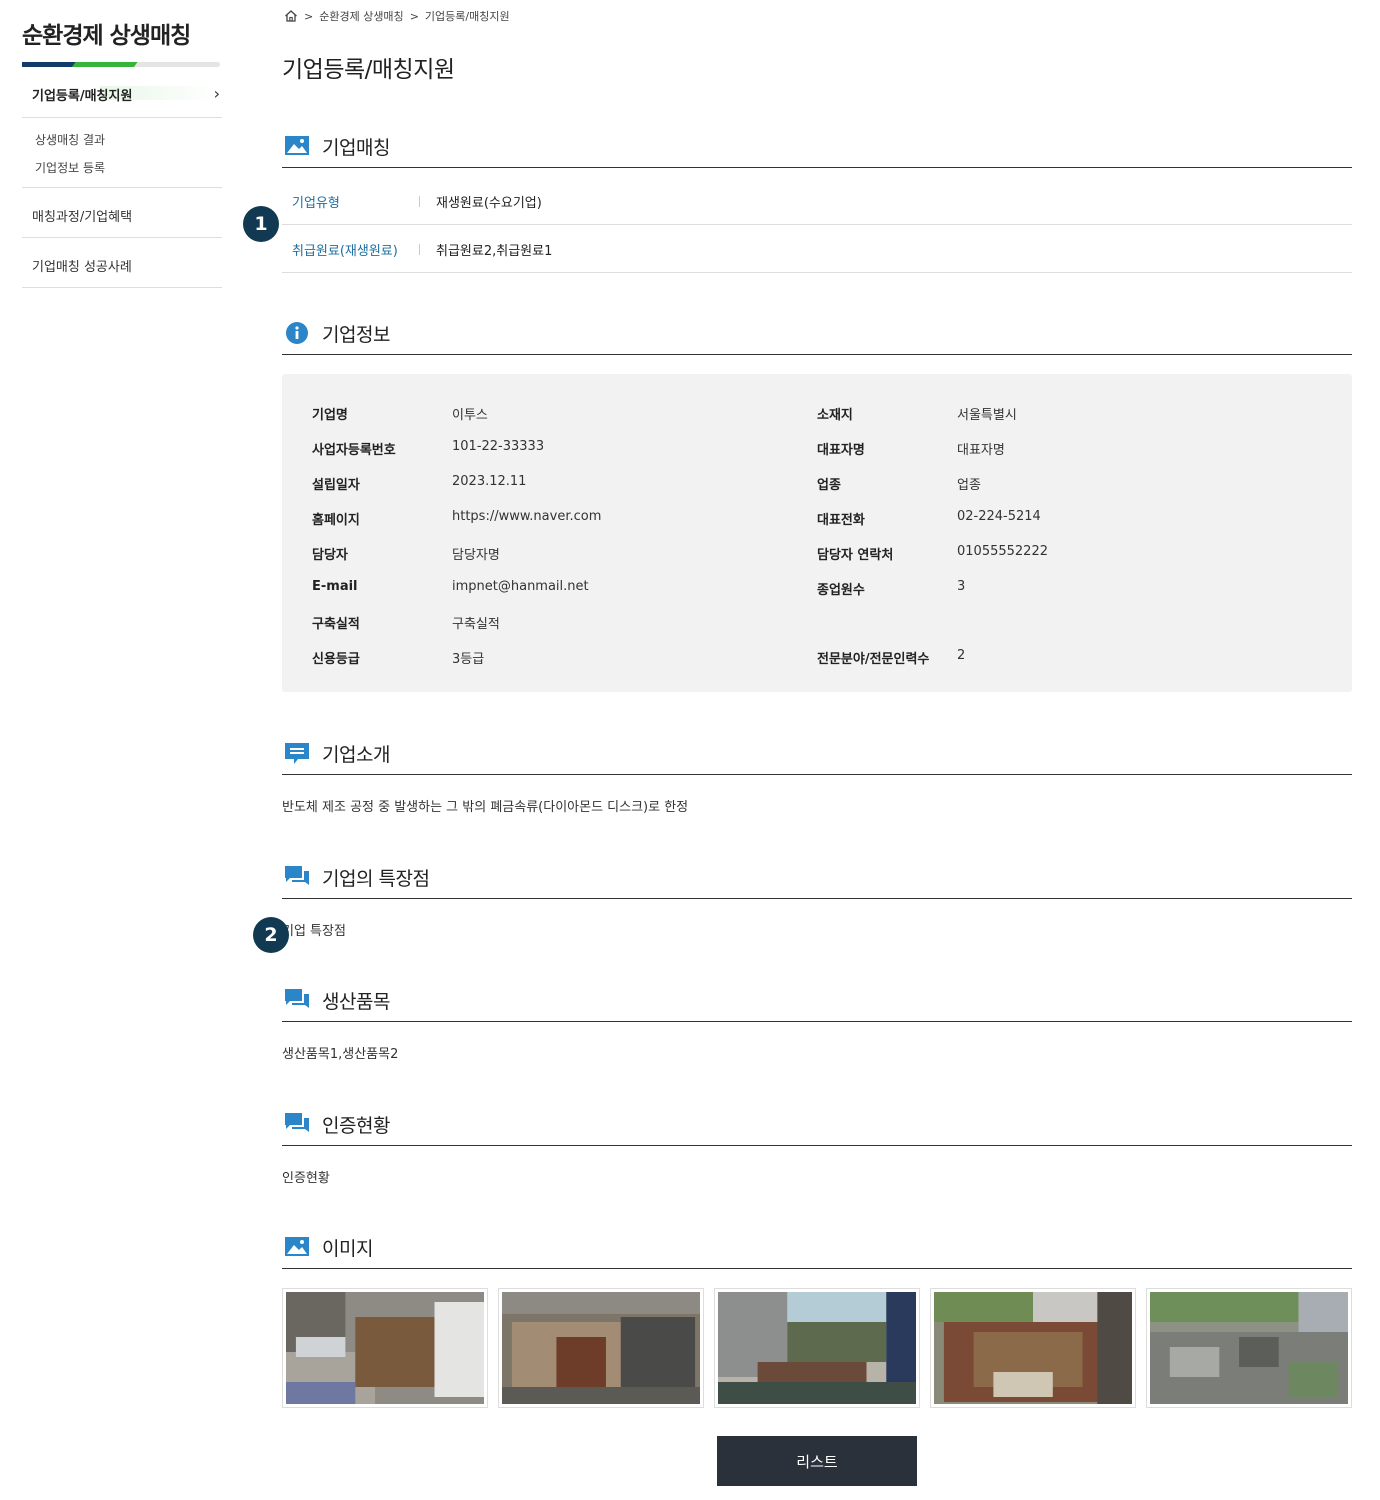  What do you see at coordinates (961, 586) in the screenshot?
I see `info-value: 3` at bounding box center [961, 586].